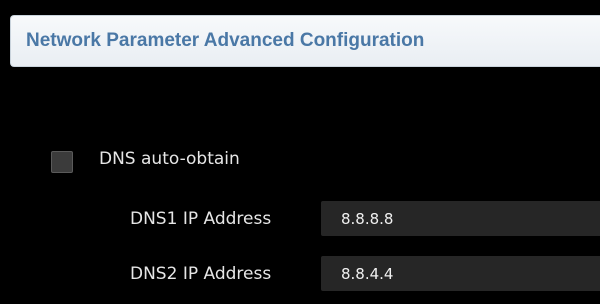 This screenshot has height=304, width=600. I want to click on dns2-ip-label: DNS2 IP Address, so click(201, 274).